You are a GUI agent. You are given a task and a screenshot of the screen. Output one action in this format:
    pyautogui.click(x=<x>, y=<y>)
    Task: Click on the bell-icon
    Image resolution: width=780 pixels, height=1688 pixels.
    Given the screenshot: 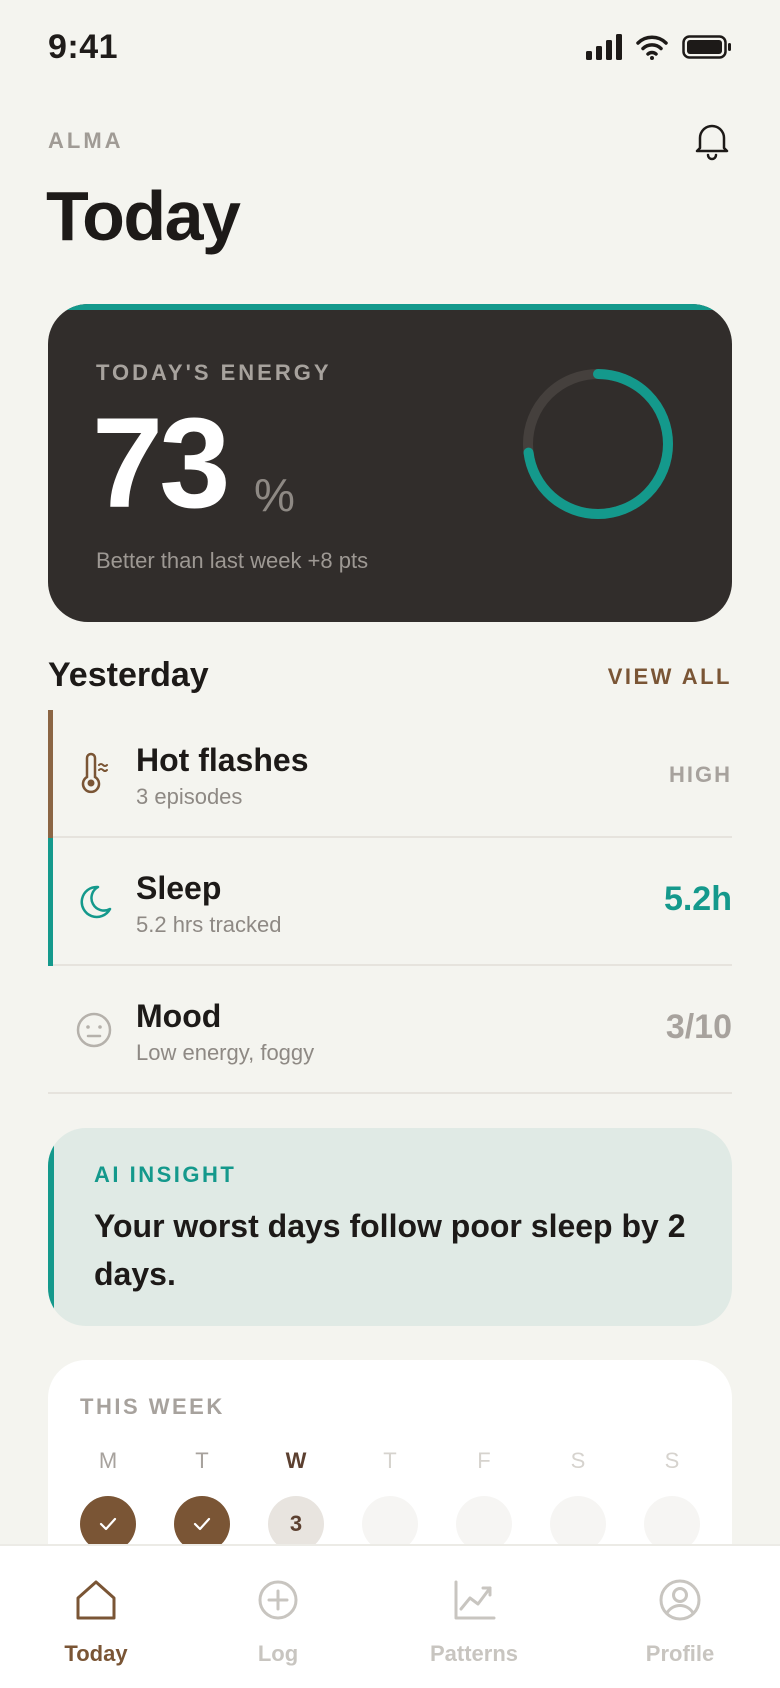 What is the action you would take?
    pyautogui.click(x=712, y=142)
    